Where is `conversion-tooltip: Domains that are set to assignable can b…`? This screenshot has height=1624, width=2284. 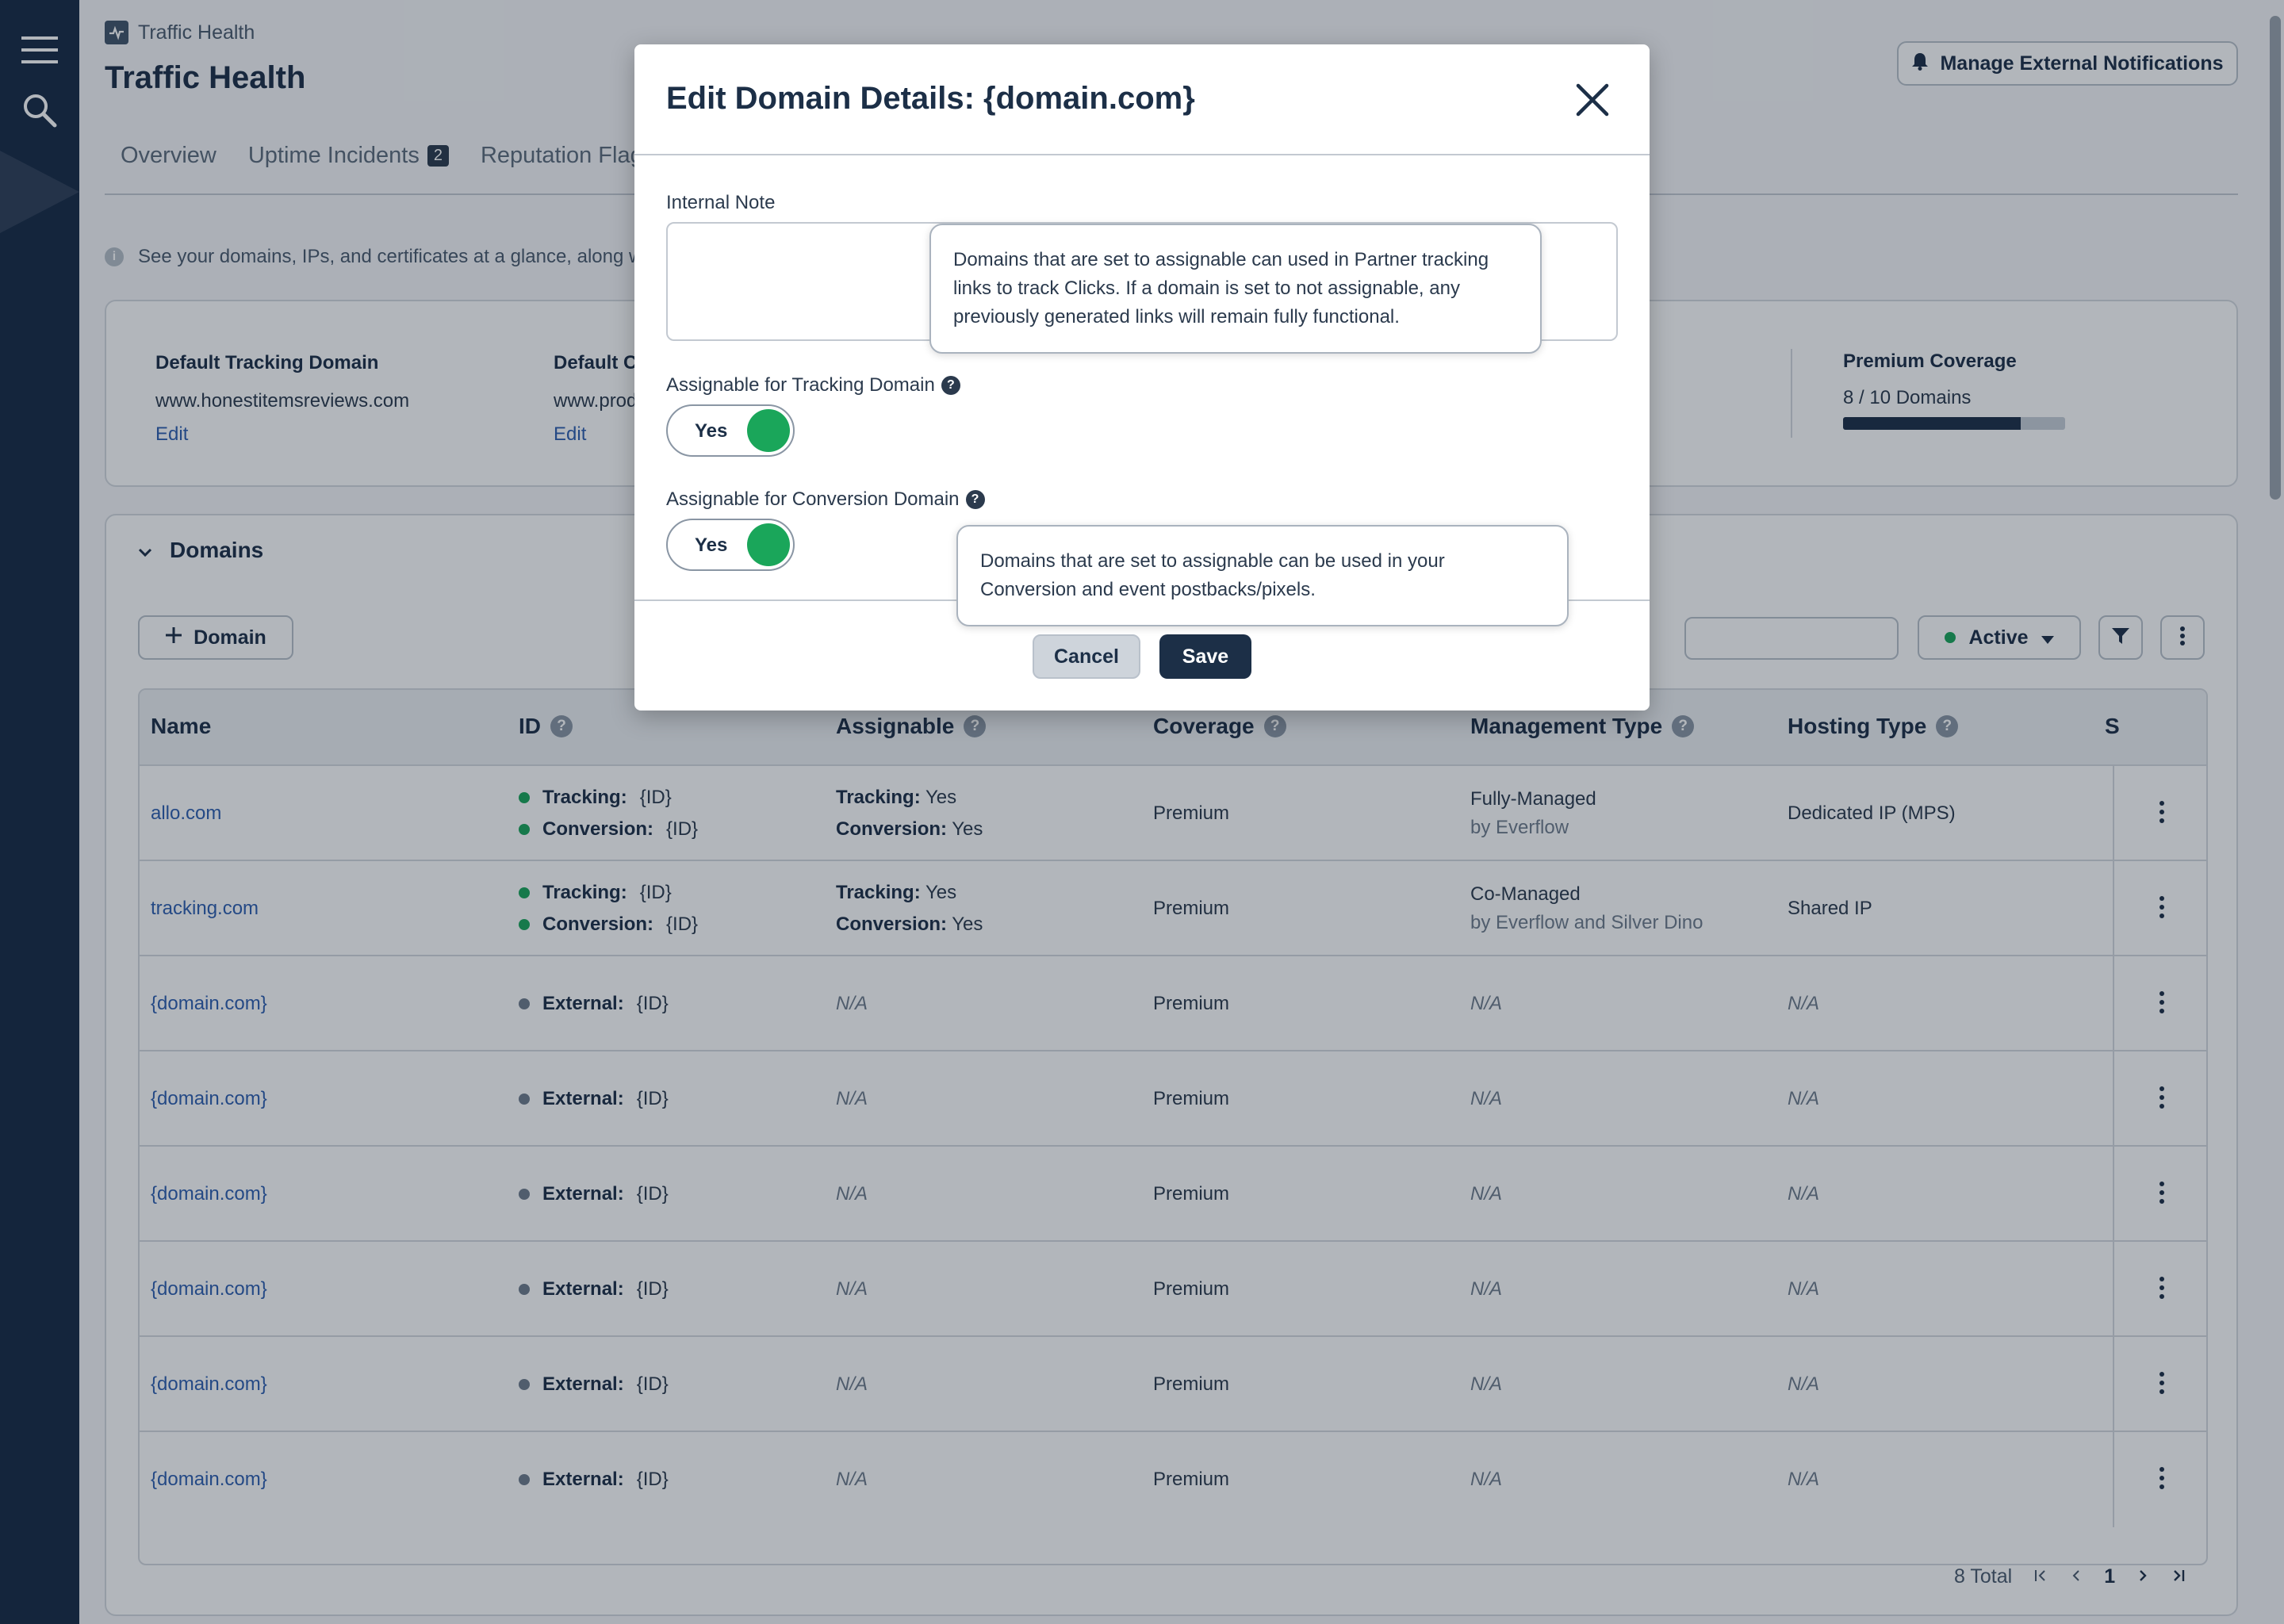 conversion-tooltip: Domains that are set to assignable can b… is located at coordinates (1262, 575).